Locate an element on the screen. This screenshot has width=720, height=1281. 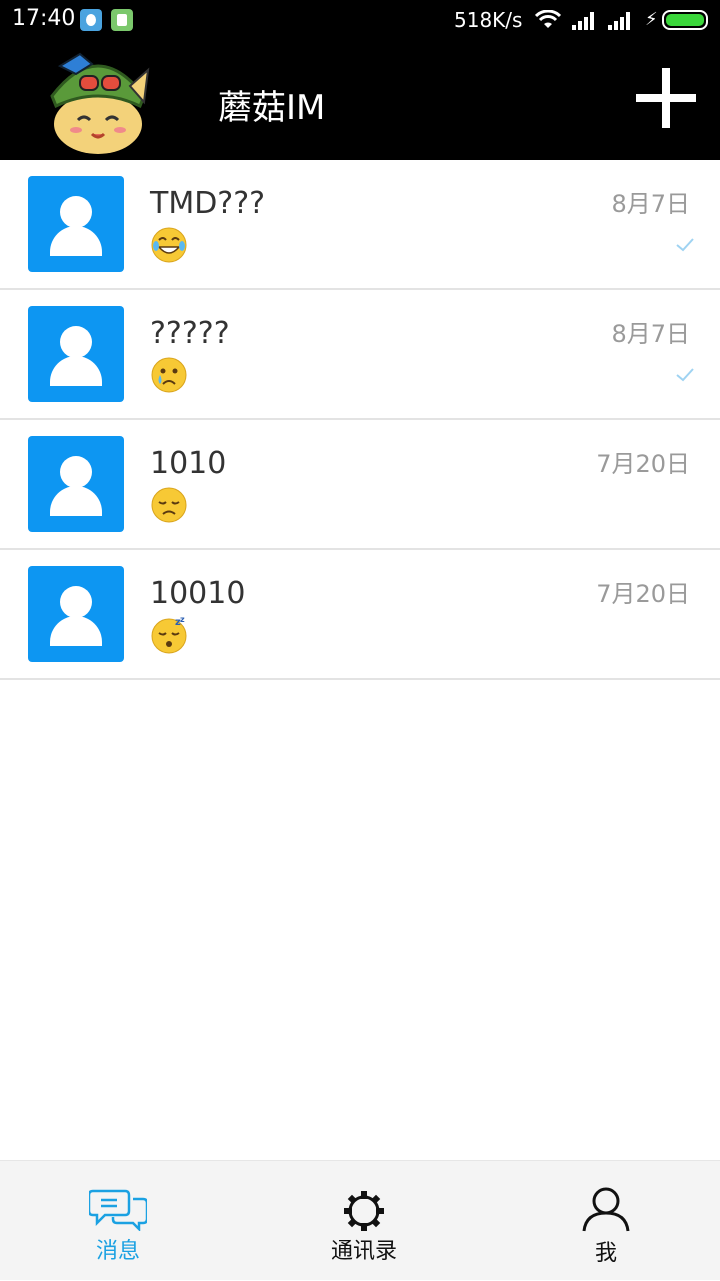
disappointed-emoji is located at coordinates (169, 505).